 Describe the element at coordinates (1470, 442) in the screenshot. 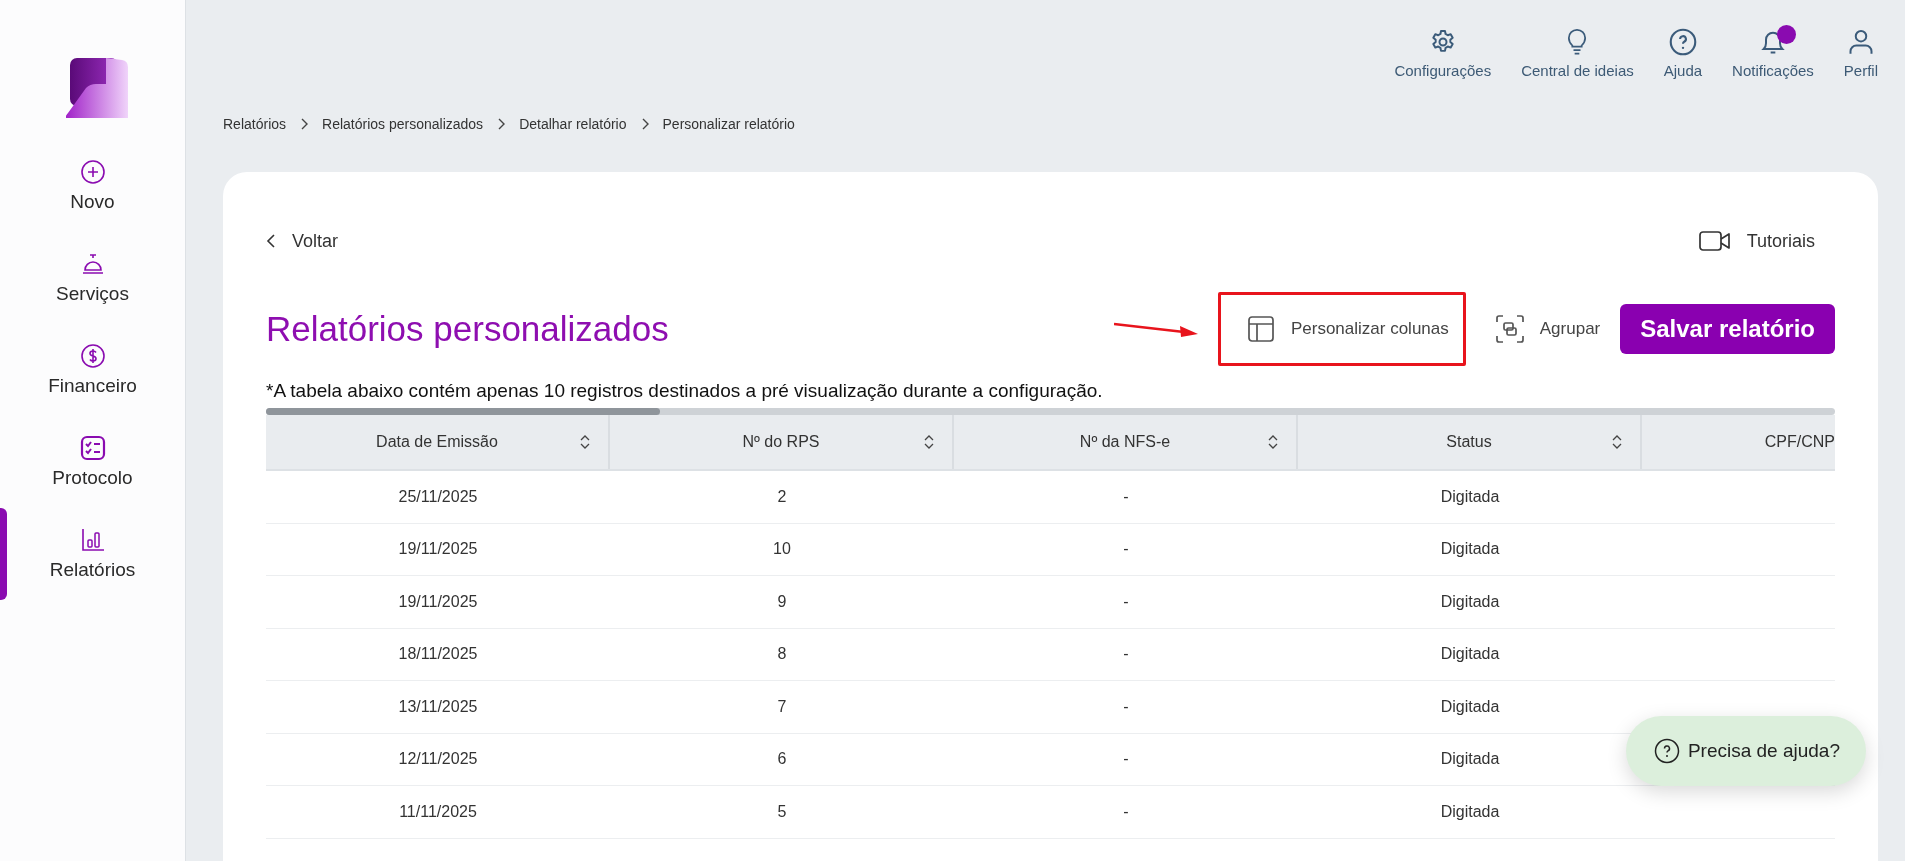

I see `column-header: Status` at that location.